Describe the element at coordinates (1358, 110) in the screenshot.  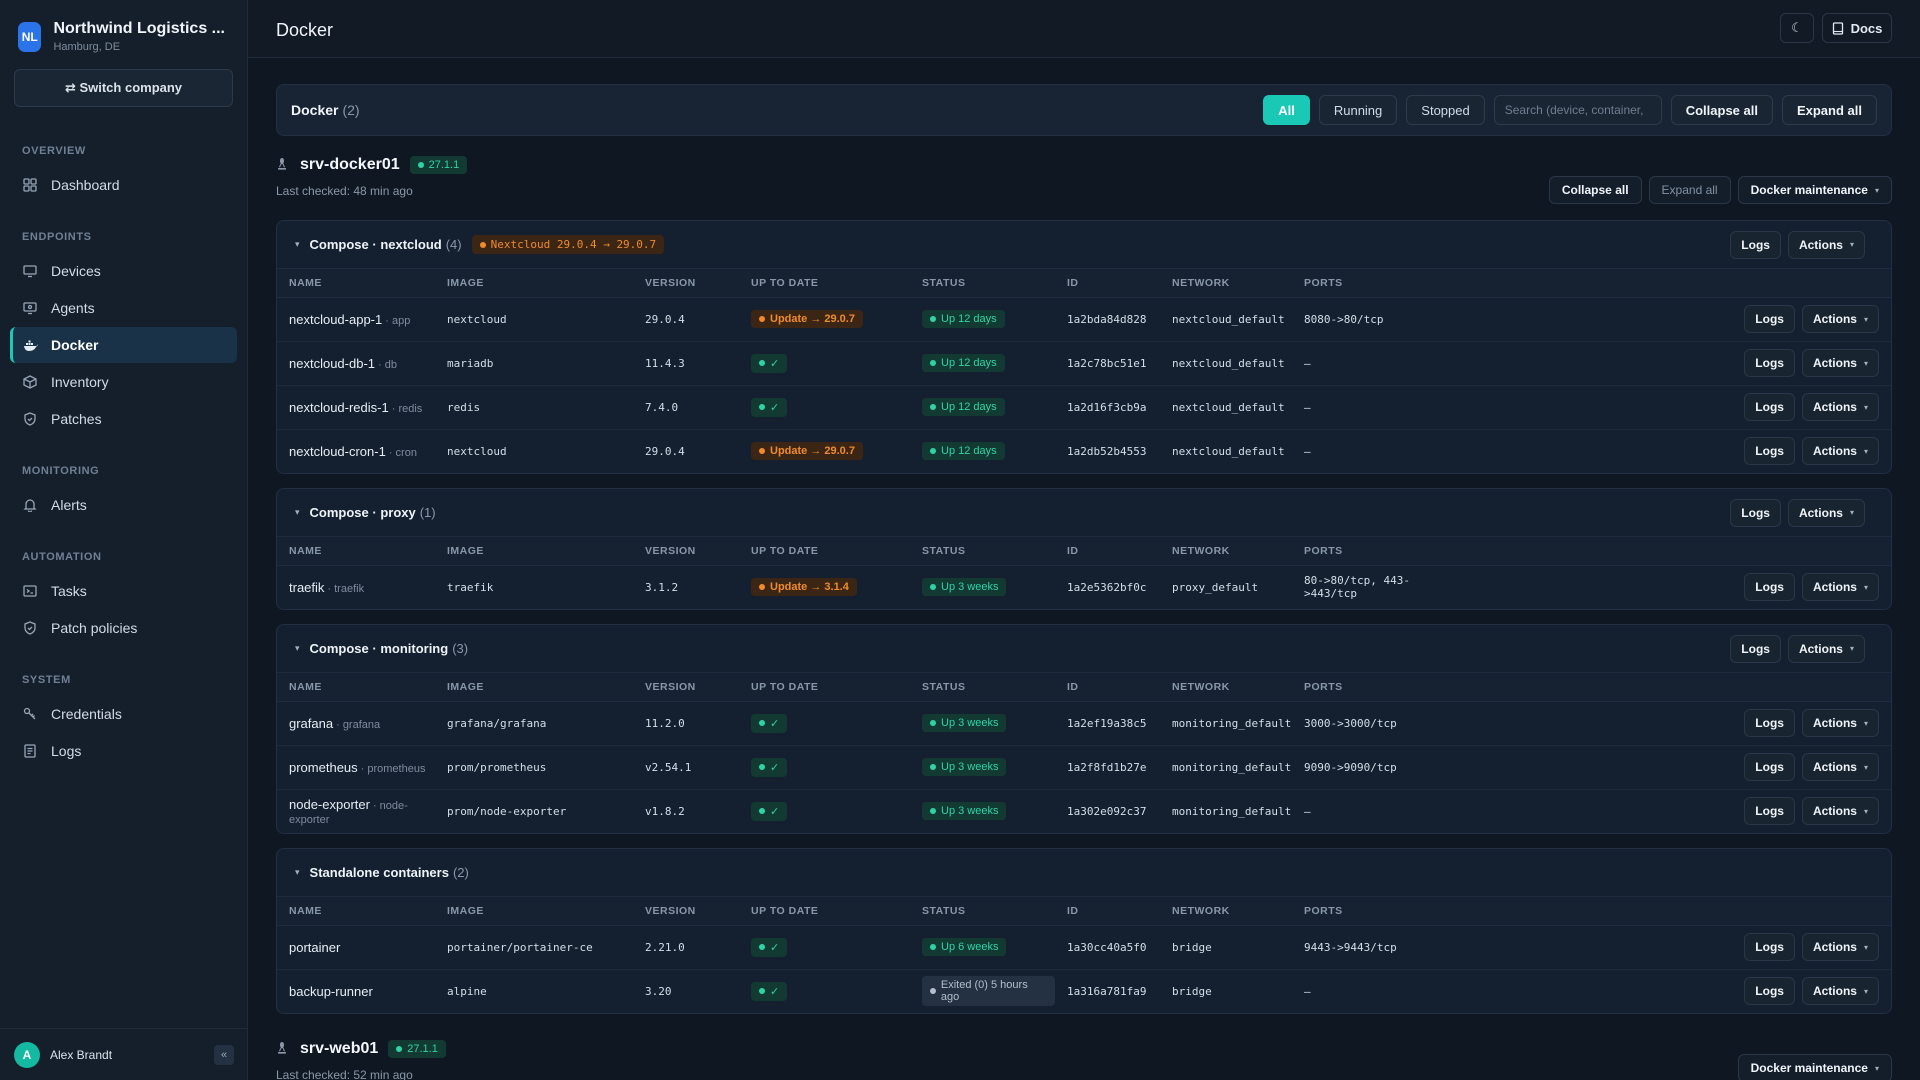
I see `filter-running-button: Running` at that location.